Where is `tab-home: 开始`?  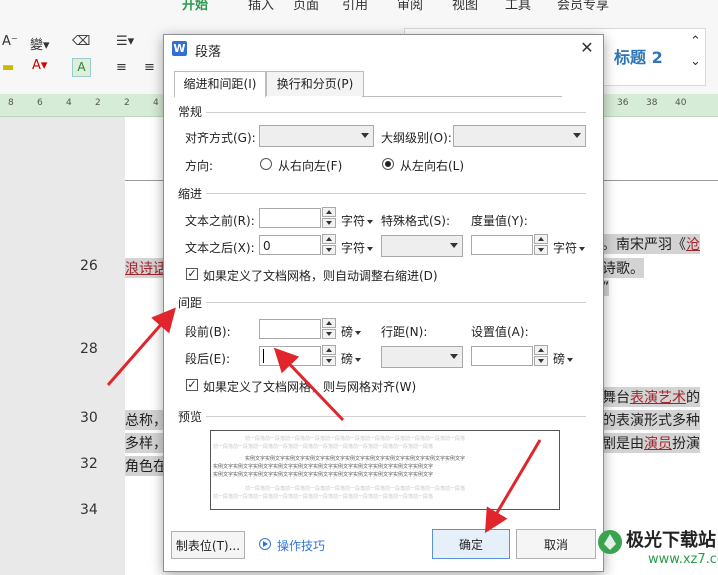
tab-home: 开始 is located at coordinates (195, 6).